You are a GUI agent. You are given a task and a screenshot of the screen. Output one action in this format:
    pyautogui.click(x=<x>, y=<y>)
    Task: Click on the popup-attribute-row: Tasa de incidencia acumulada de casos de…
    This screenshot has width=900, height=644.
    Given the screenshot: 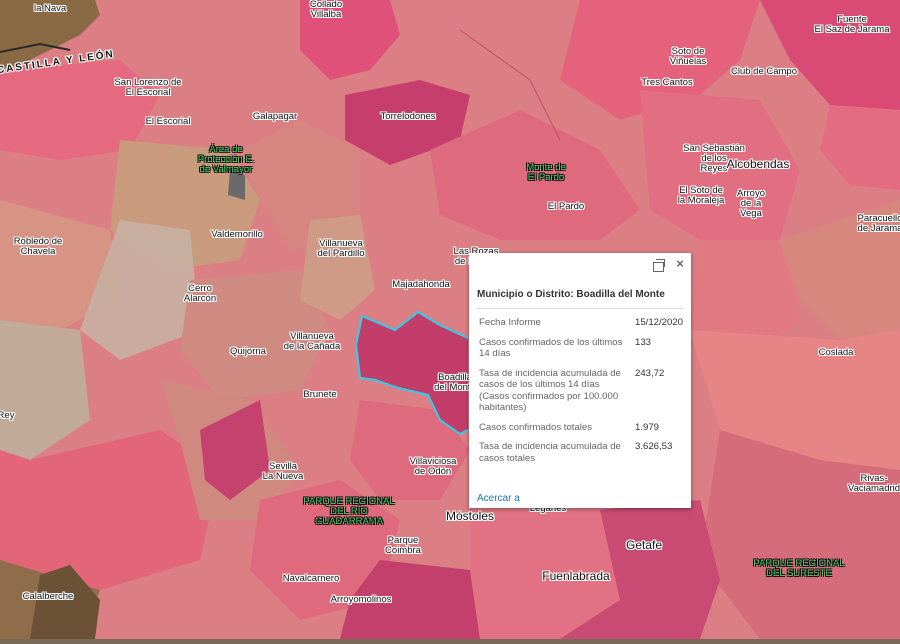 What is the action you would take?
    pyautogui.click(x=580, y=391)
    